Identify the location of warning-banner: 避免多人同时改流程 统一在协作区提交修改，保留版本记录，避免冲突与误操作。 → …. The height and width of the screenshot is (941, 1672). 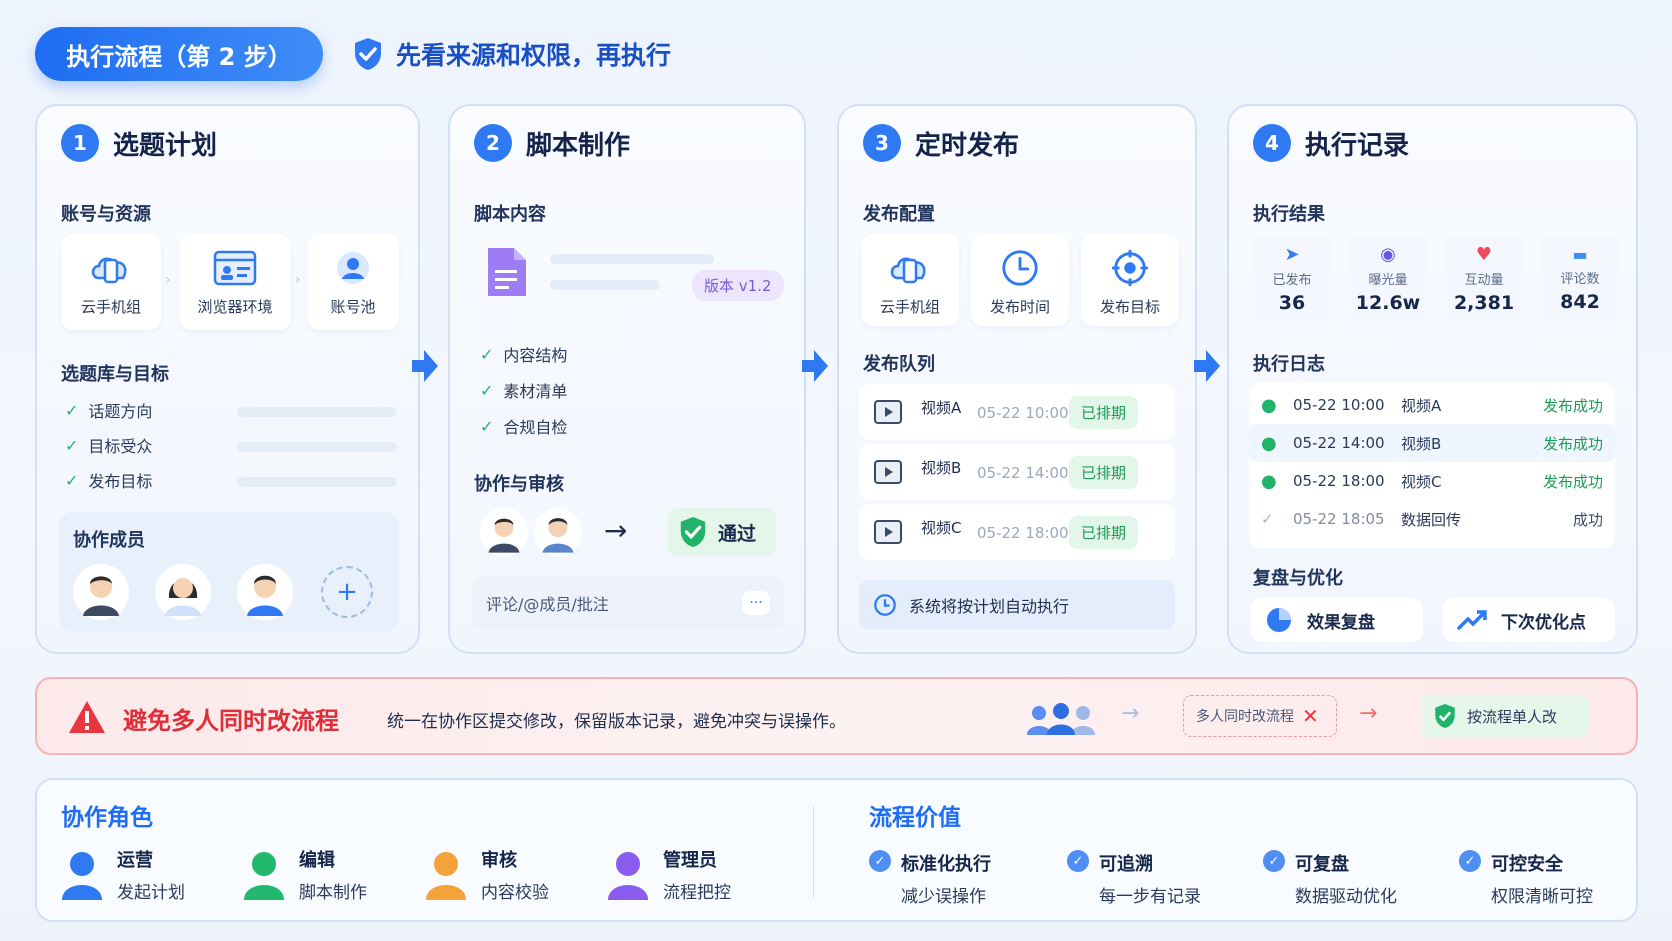
(836, 716).